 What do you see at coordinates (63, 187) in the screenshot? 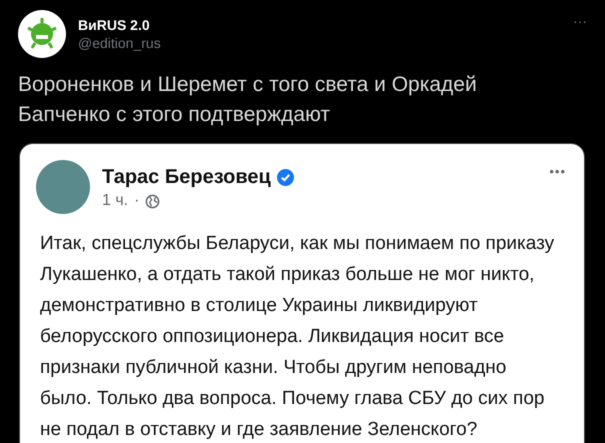
I see `photo-placeholder` at bounding box center [63, 187].